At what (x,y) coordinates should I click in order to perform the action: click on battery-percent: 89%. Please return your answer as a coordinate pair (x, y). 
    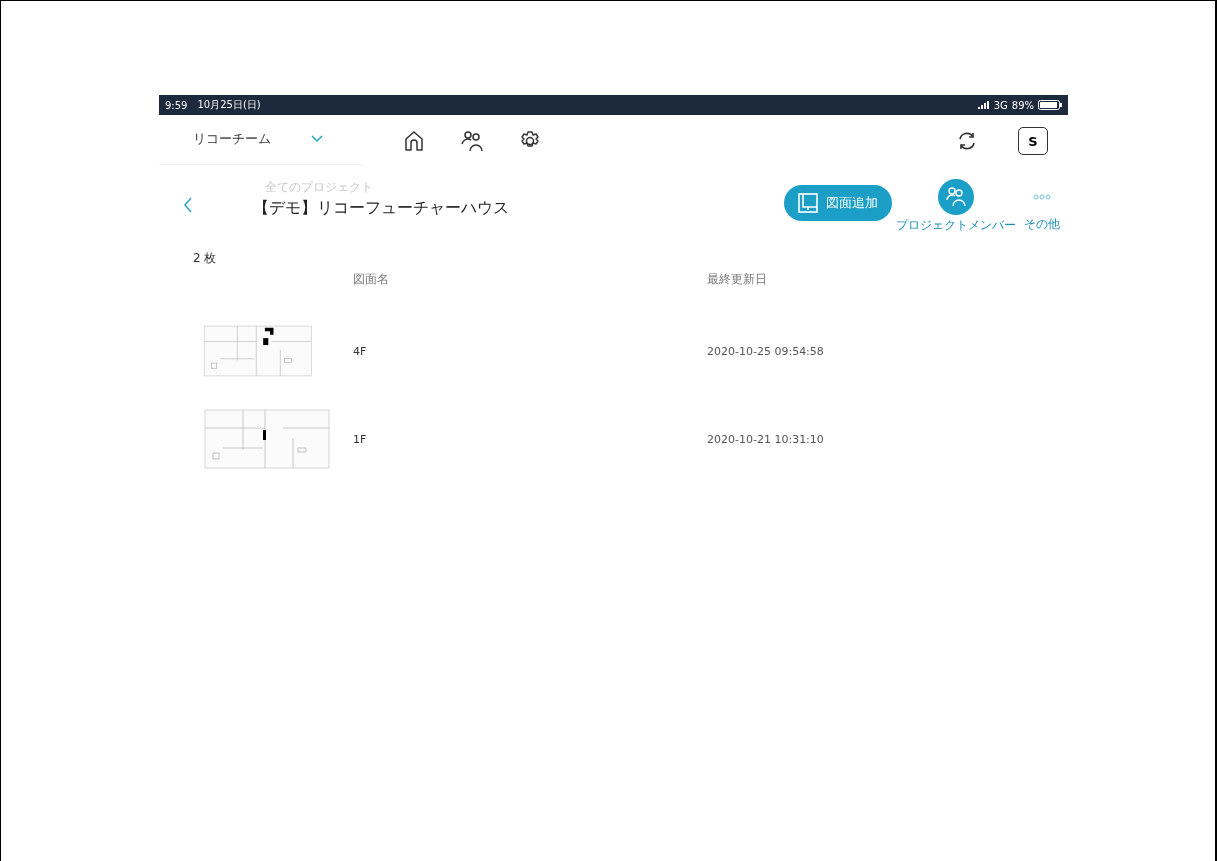
    Looking at the image, I should click on (1022, 105).